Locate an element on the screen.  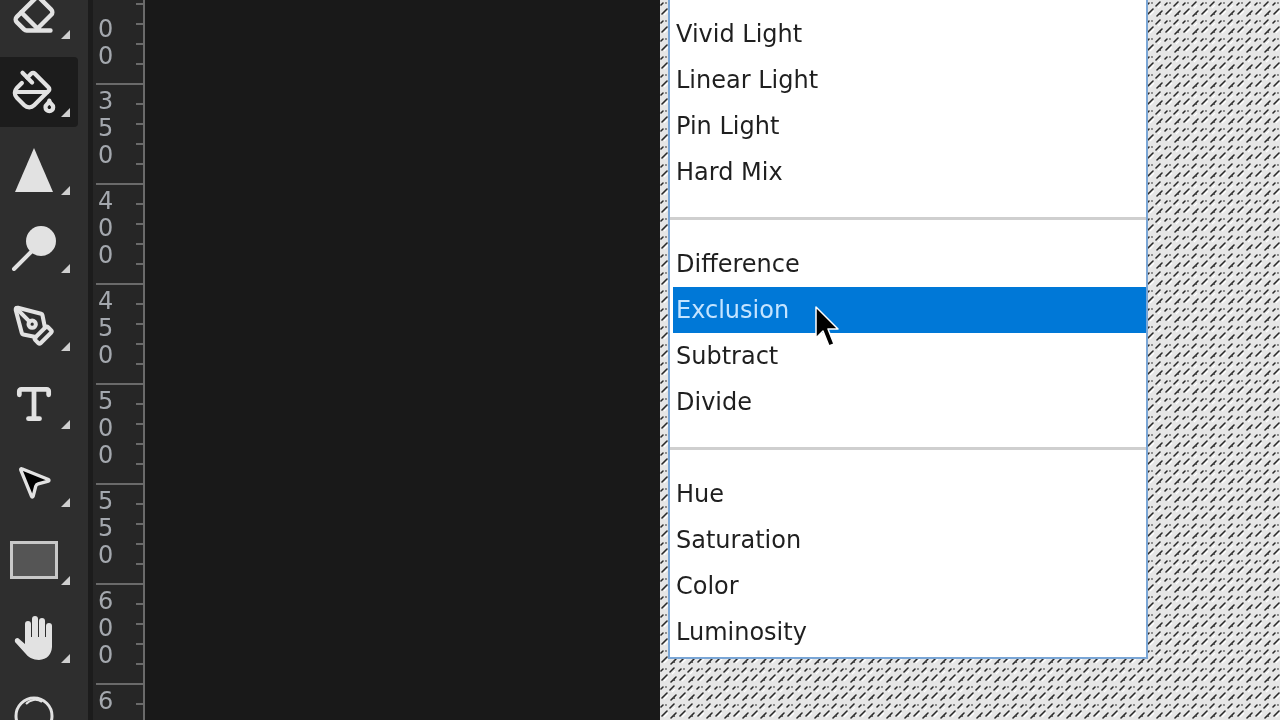
triangle-icon is located at coordinates (34, 170).